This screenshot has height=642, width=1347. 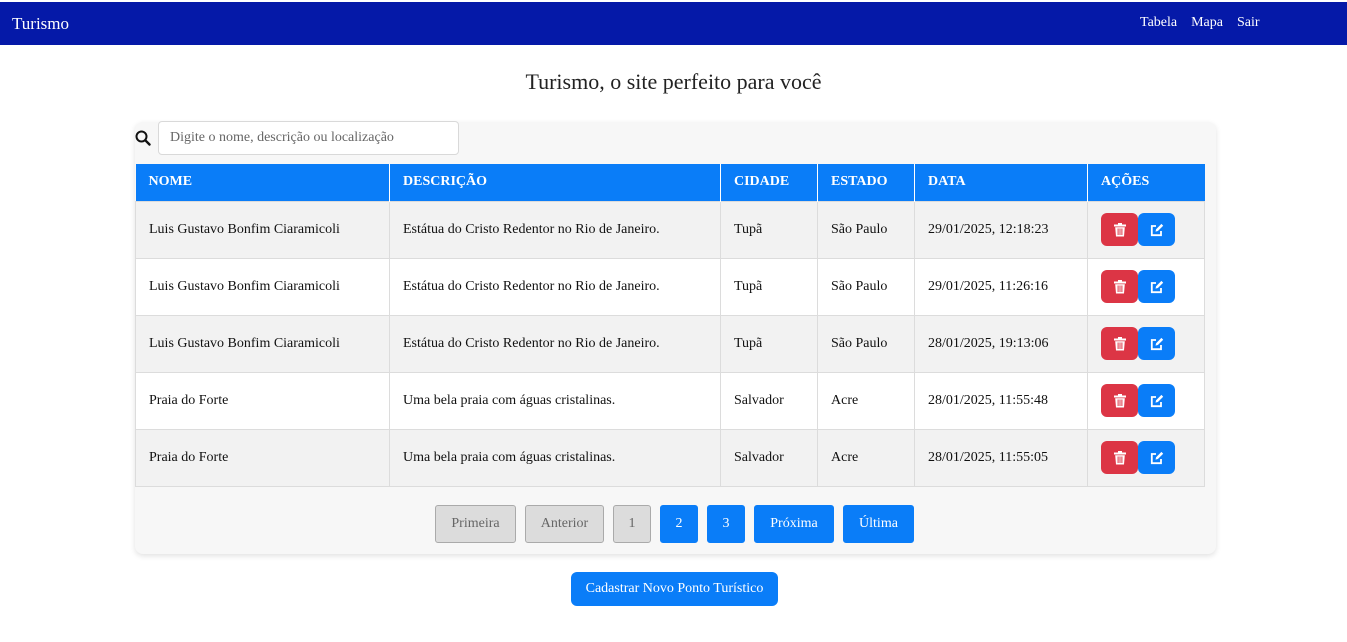 What do you see at coordinates (308, 138) in the screenshot?
I see `search-input` at bounding box center [308, 138].